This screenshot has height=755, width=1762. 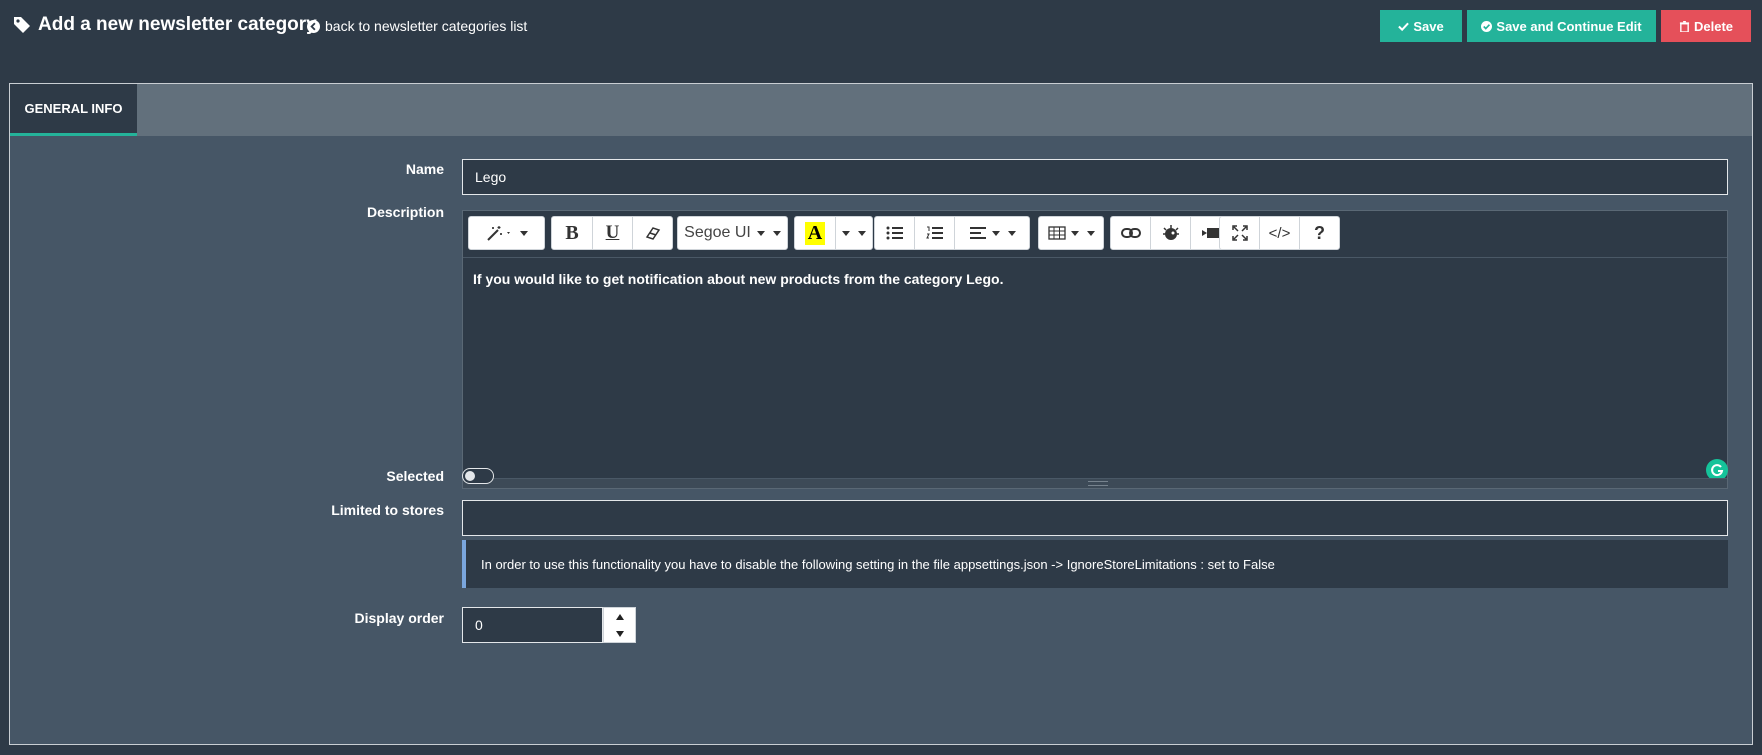 I want to click on check-icon, so click(x=1404, y=26).